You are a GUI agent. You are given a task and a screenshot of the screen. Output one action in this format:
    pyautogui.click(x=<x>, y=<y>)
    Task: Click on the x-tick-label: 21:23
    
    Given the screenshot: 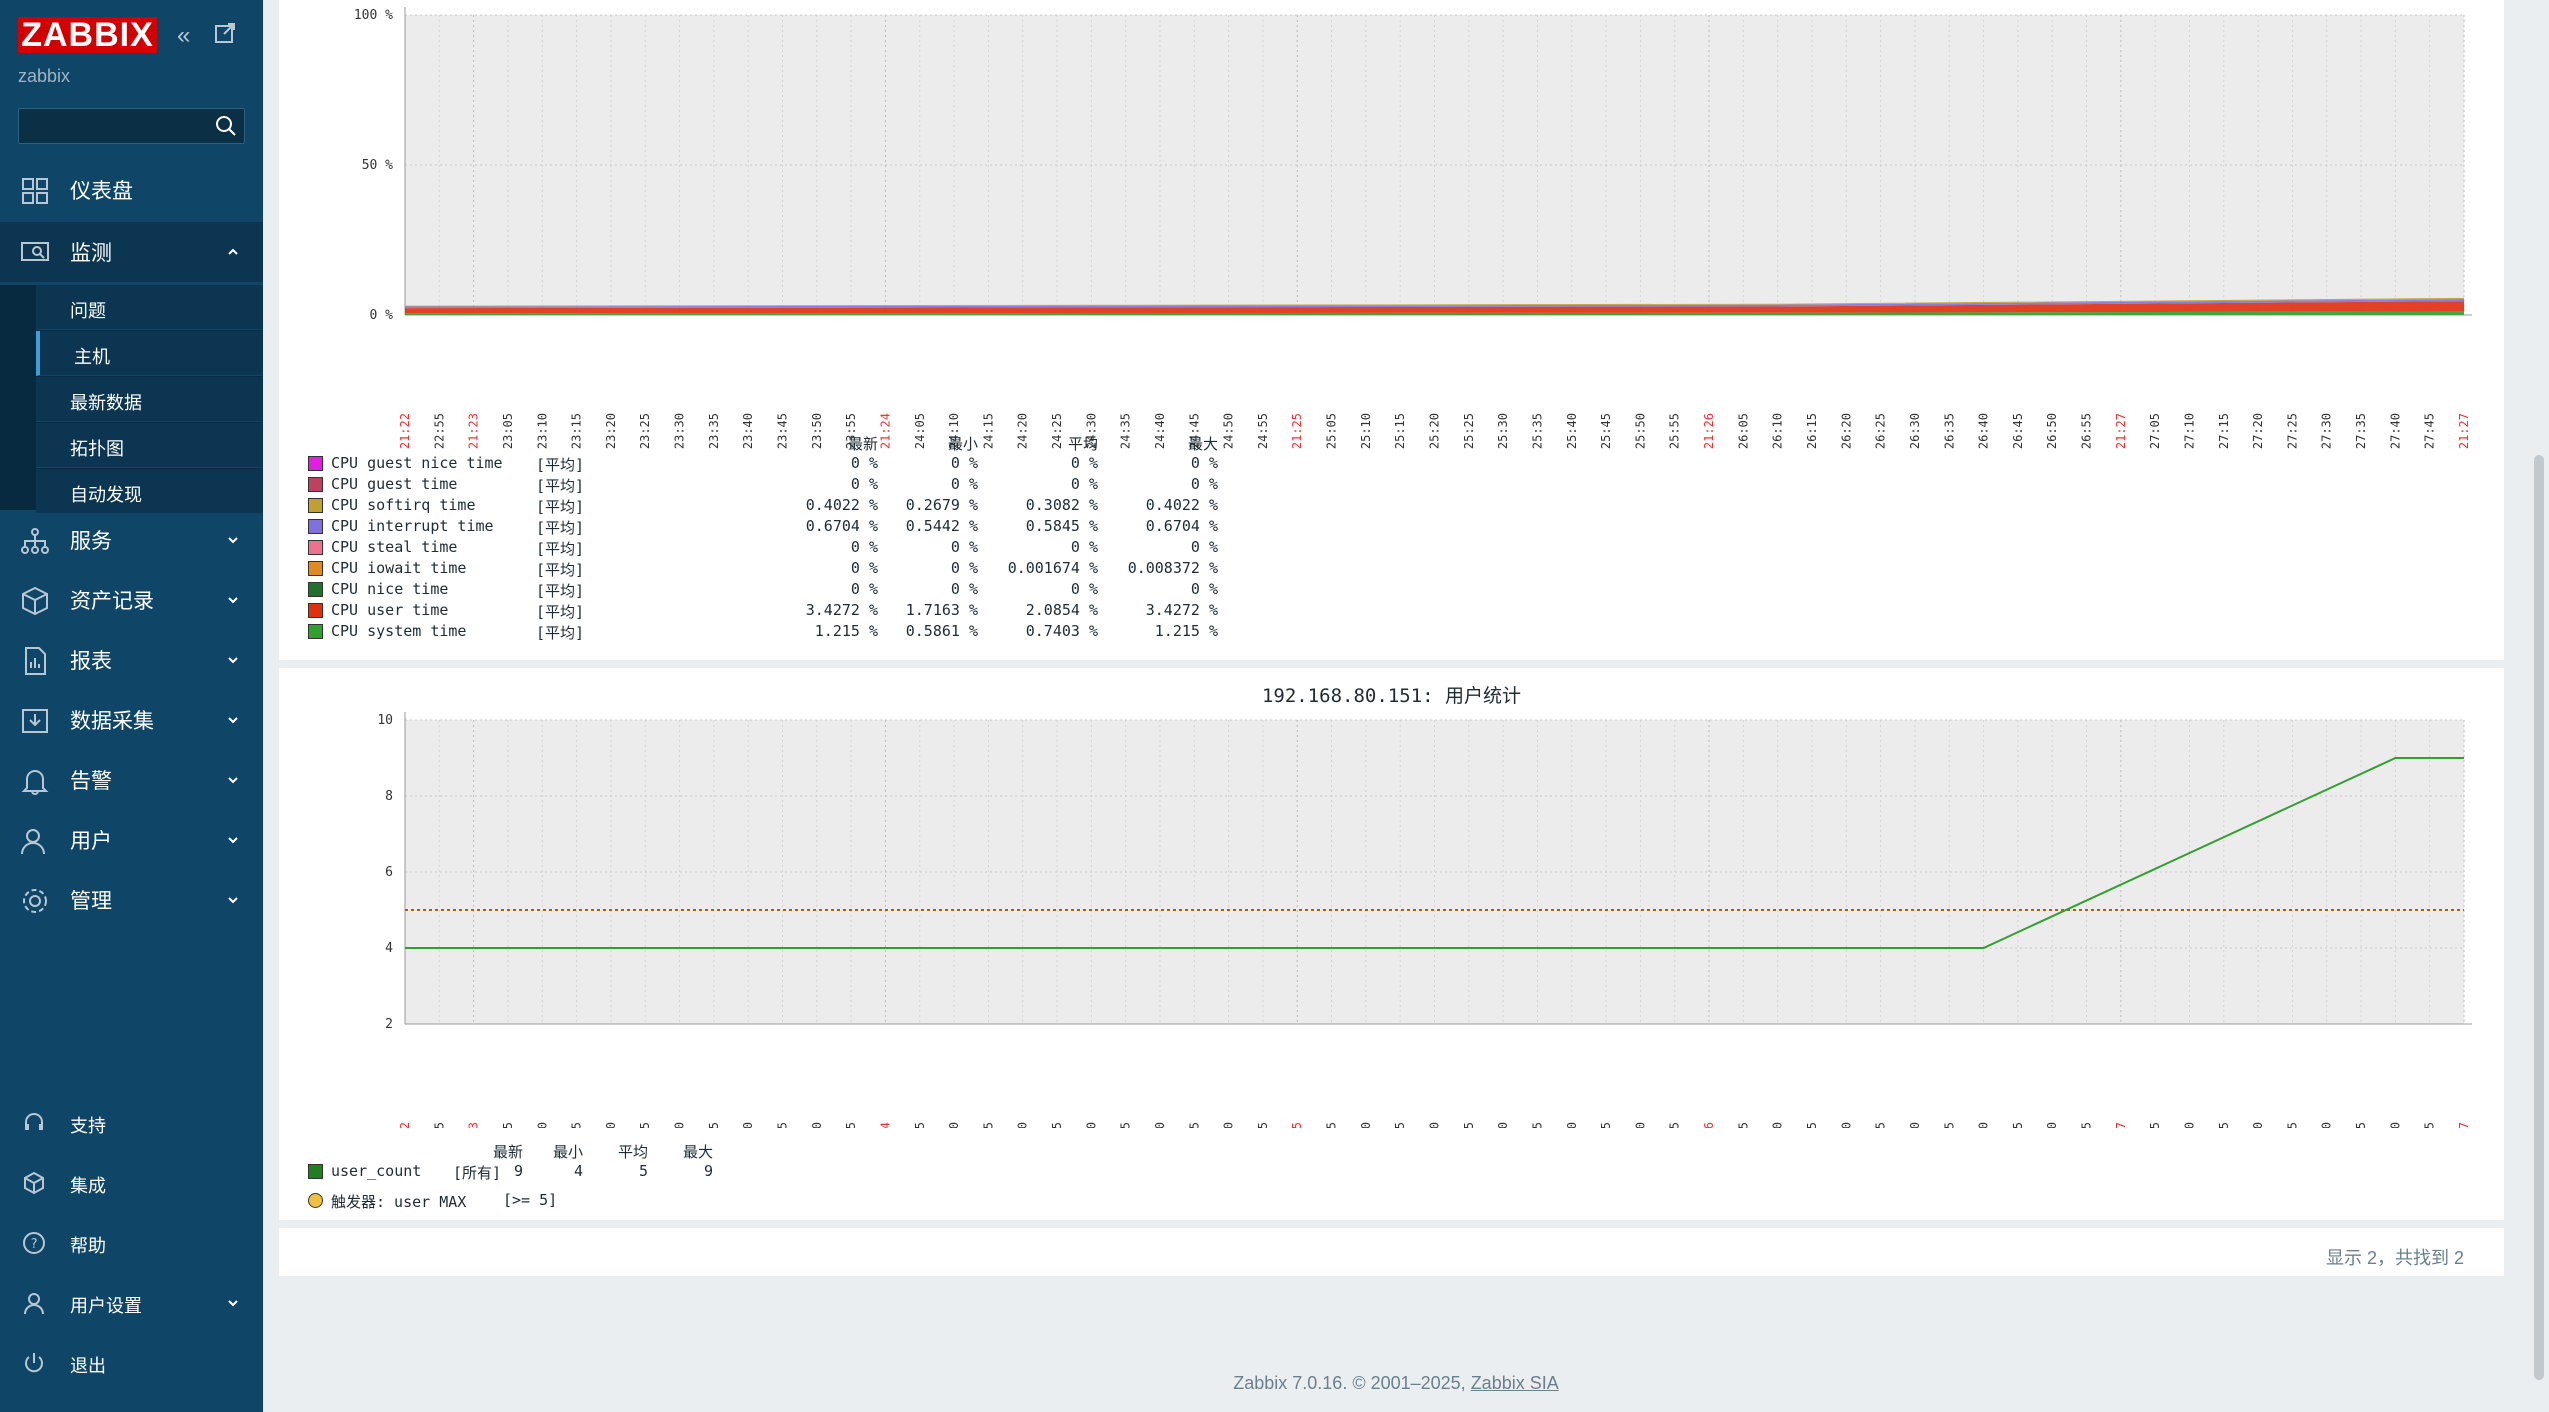 What is the action you would take?
    pyautogui.click(x=474, y=1125)
    